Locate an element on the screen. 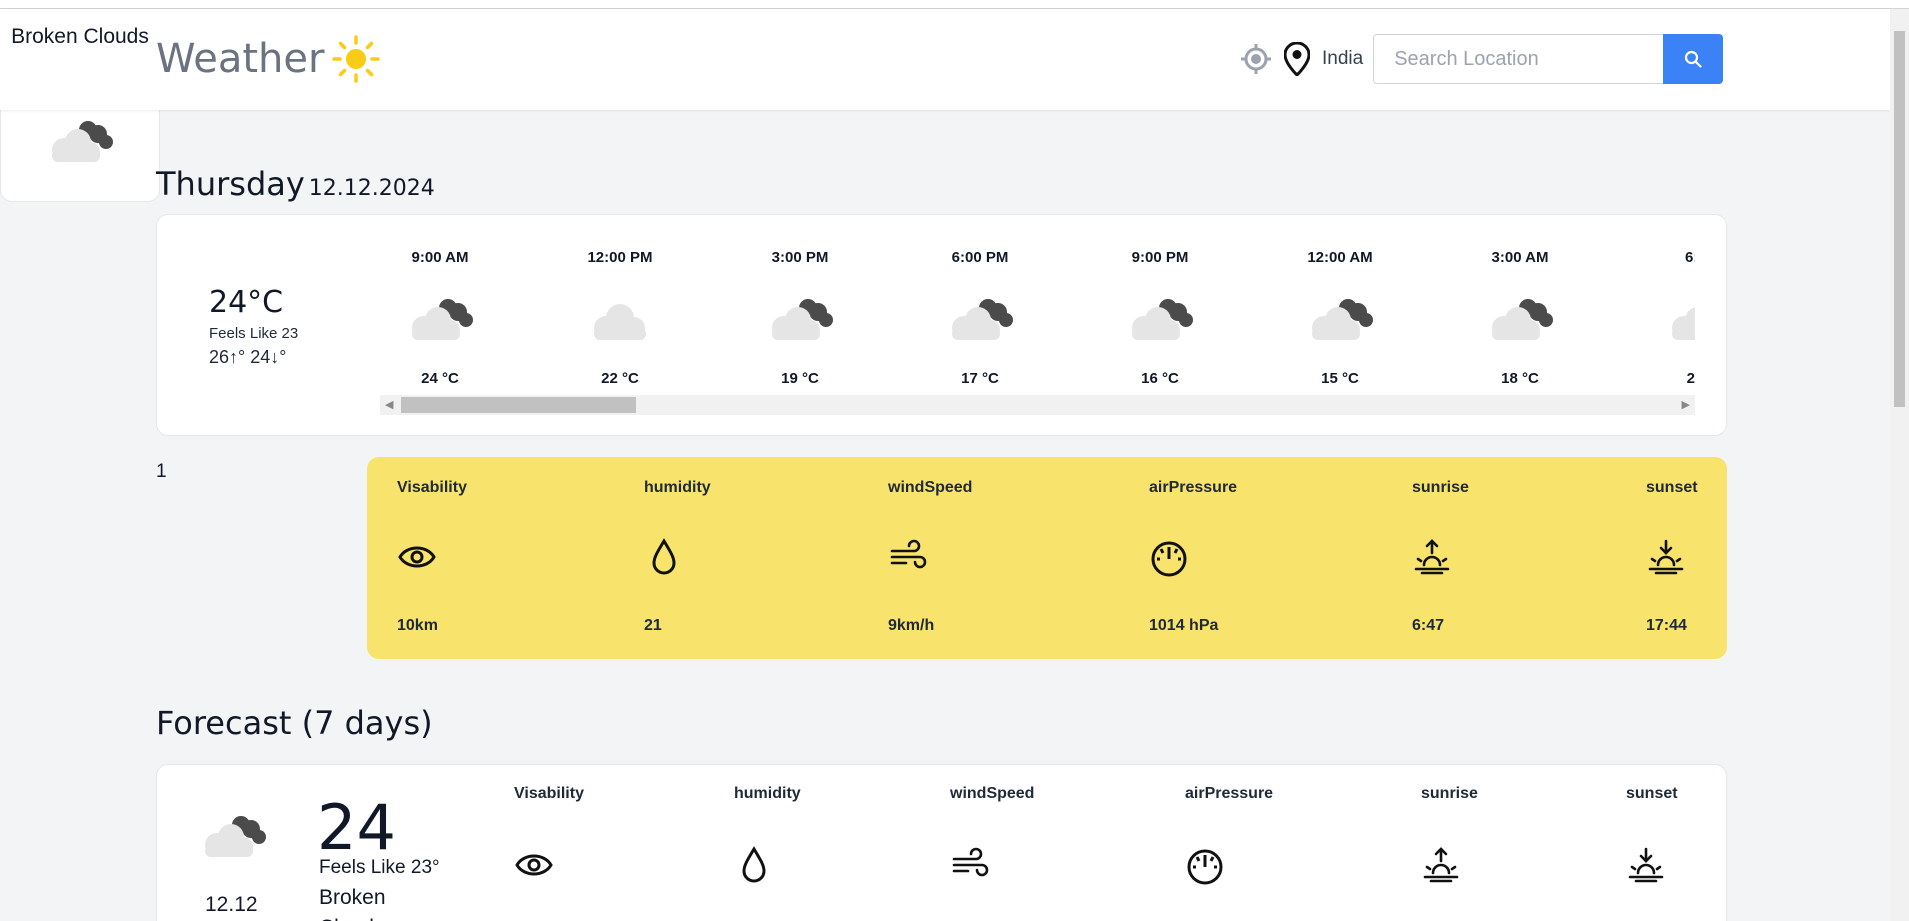  search-icon is located at coordinates (1693, 59).